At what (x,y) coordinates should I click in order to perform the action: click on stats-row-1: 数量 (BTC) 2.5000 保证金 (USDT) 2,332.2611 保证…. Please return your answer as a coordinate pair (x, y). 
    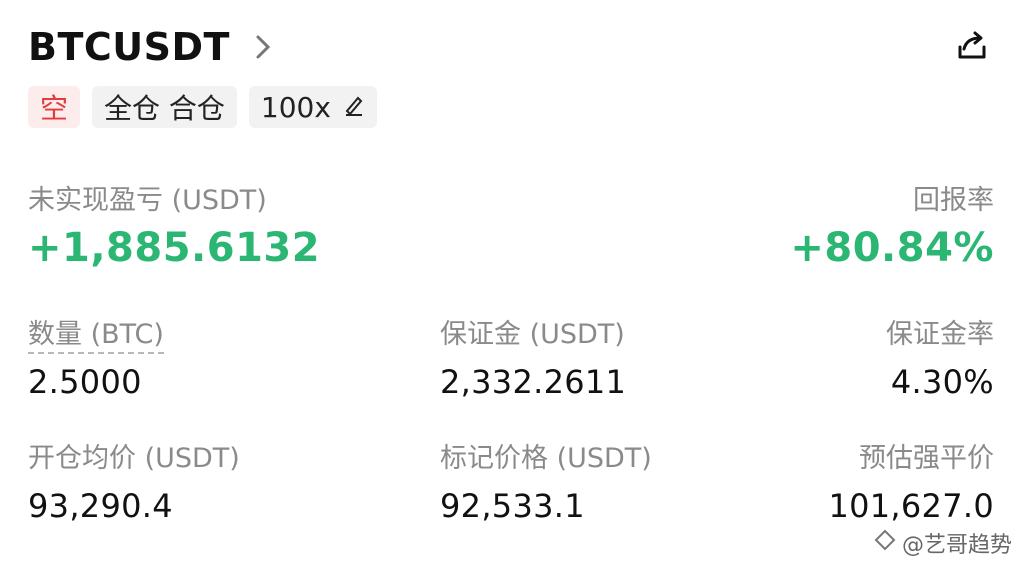
    Looking at the image, I should click on (511, 356).